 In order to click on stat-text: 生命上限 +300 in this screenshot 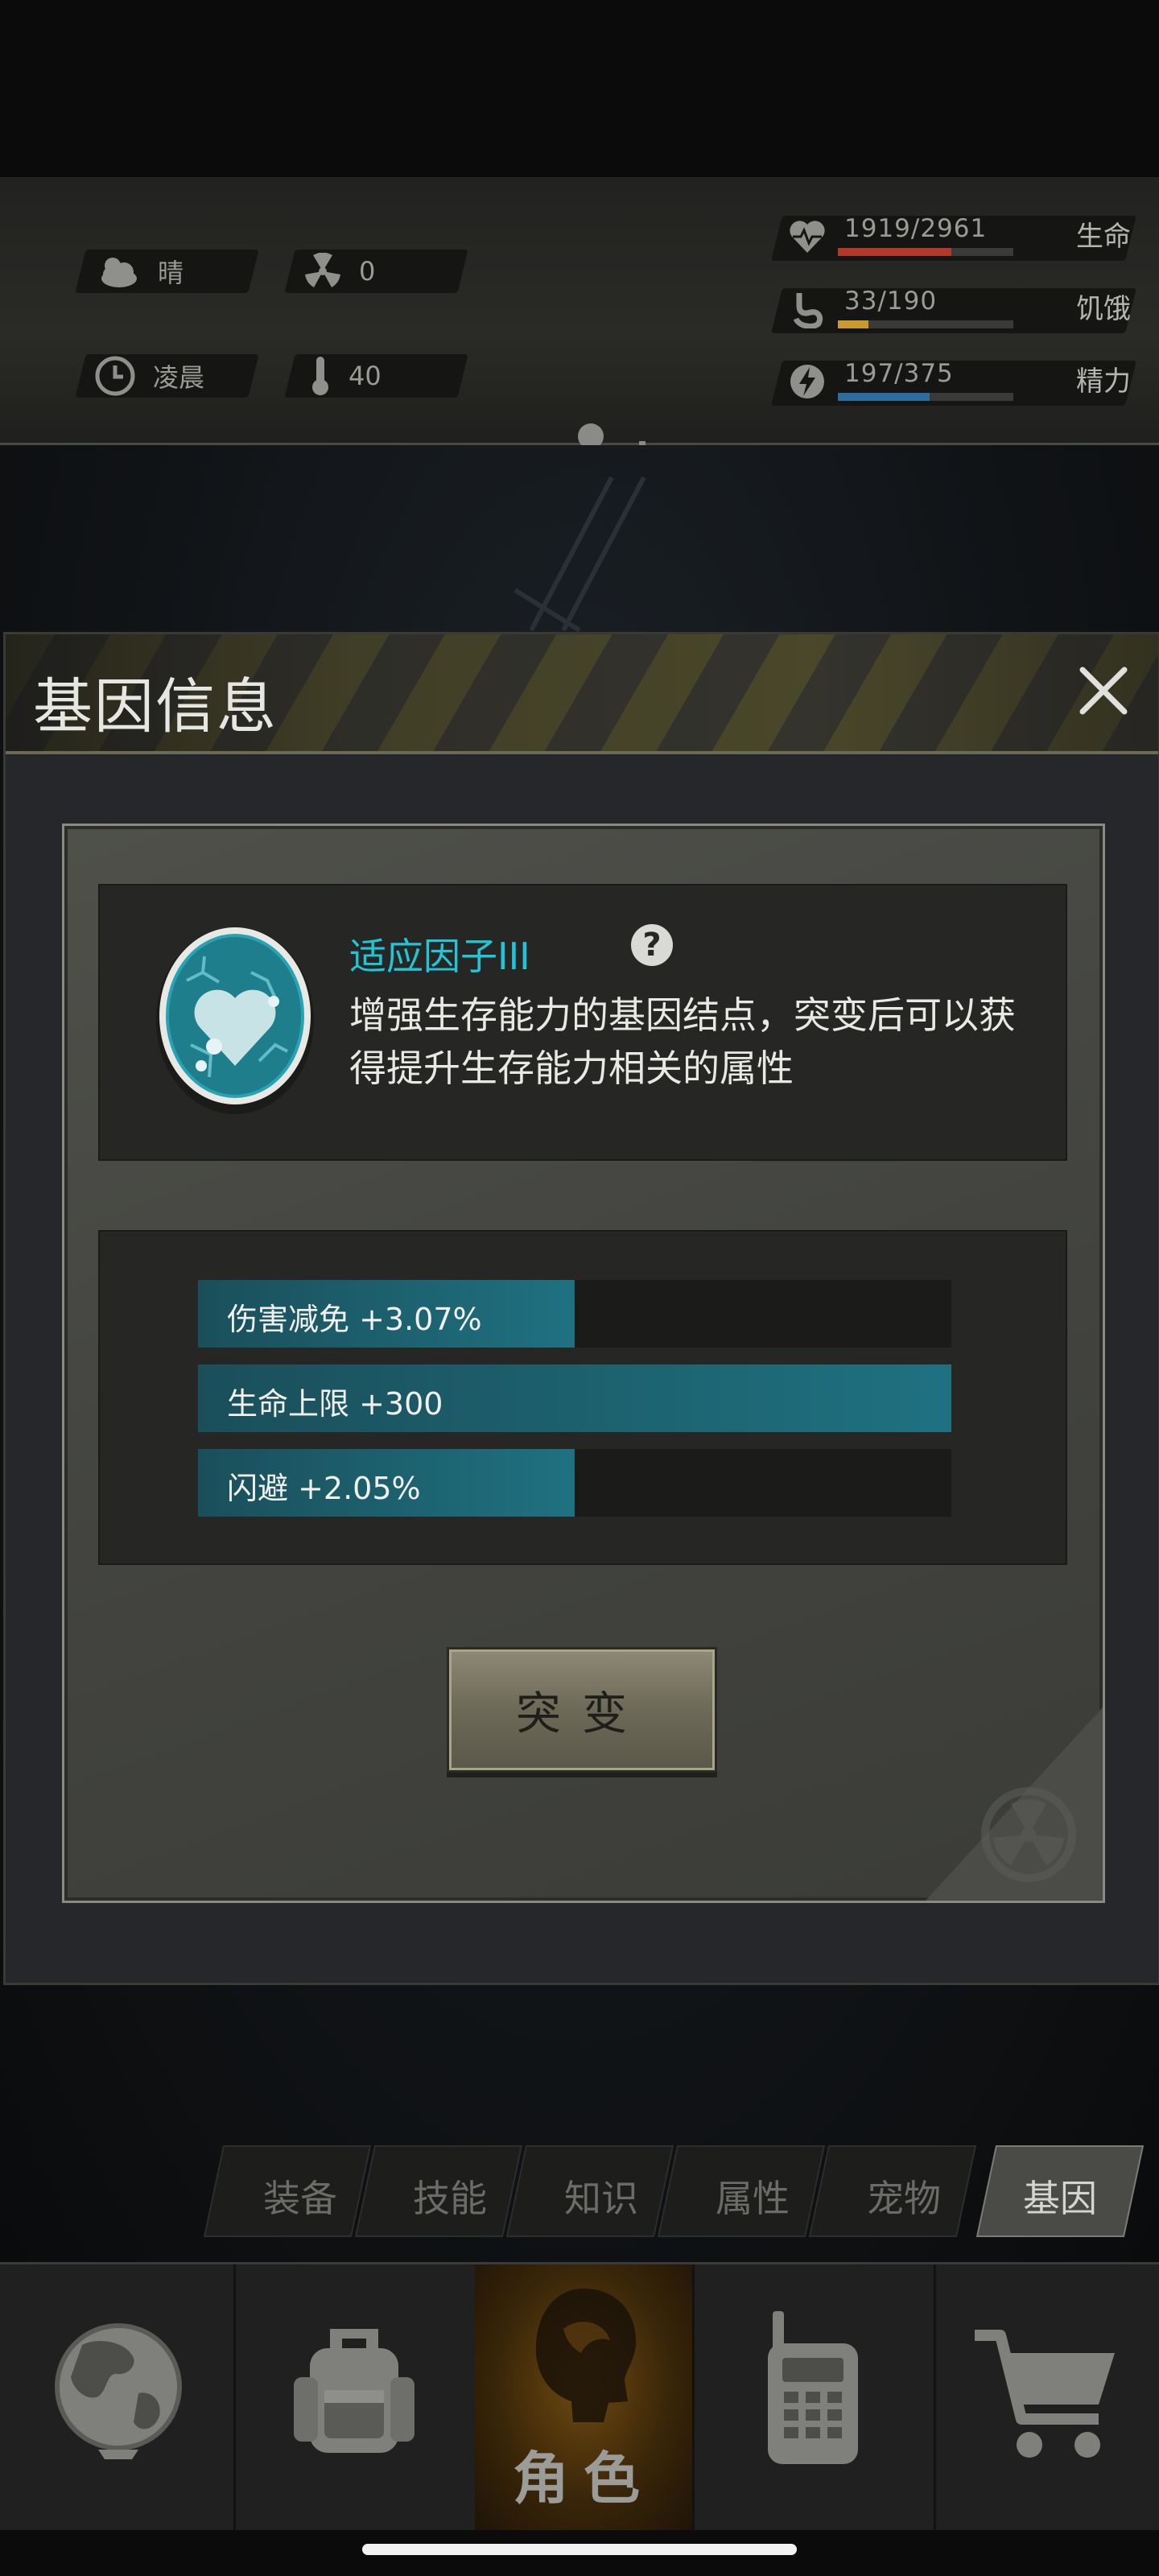, I will do `click(335, 1404)`.